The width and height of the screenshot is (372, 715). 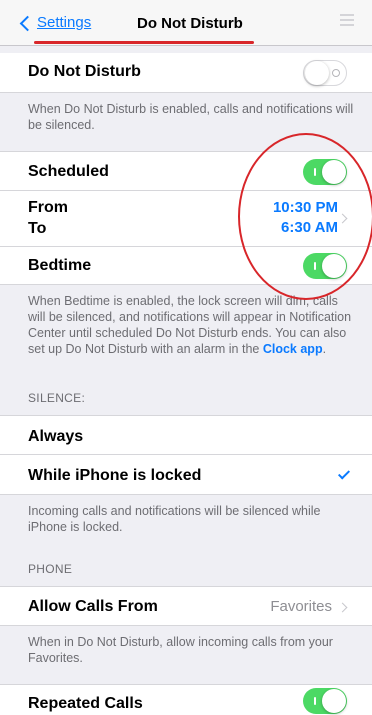 What do you see at coordinates (305, 216) in the screenshot?
I see `annotation-circle` at bounding box center [305, 216].